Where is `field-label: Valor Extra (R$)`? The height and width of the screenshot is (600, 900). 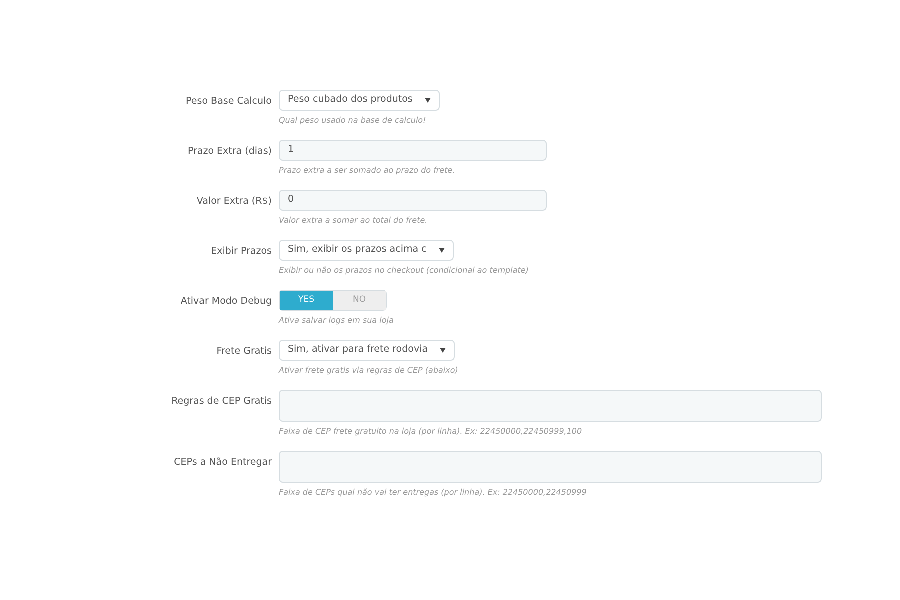 field-label: Valor Extra (R$) is located at coordinates (234, 202).